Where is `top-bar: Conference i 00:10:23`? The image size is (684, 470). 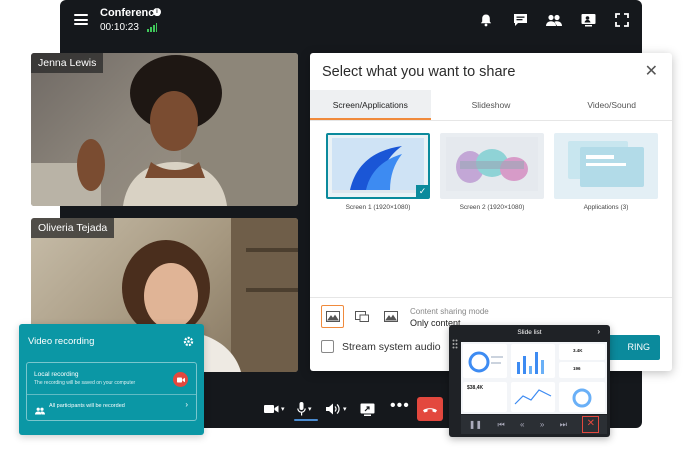
top-bar: Conference i 00:10:23 is located at coordinates (351, 20).